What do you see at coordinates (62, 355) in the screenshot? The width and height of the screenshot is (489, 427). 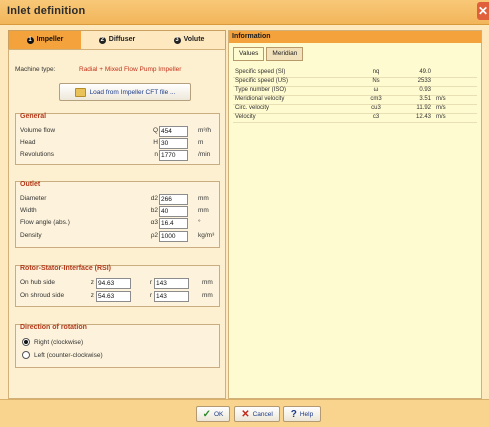 I see `radio-counter-clockwise: Left (counter-clockwise)` at bounding box center [62, 355].